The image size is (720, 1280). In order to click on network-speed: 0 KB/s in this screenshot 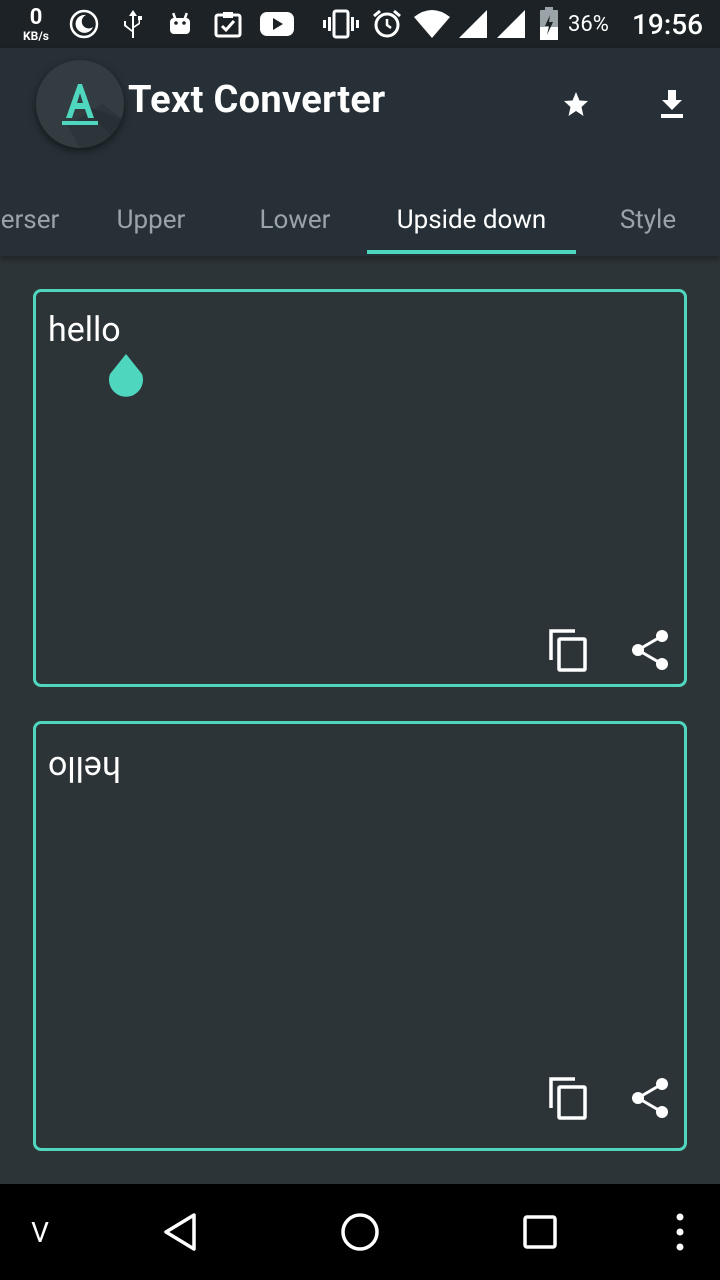, I will do `click(36, 24)`.